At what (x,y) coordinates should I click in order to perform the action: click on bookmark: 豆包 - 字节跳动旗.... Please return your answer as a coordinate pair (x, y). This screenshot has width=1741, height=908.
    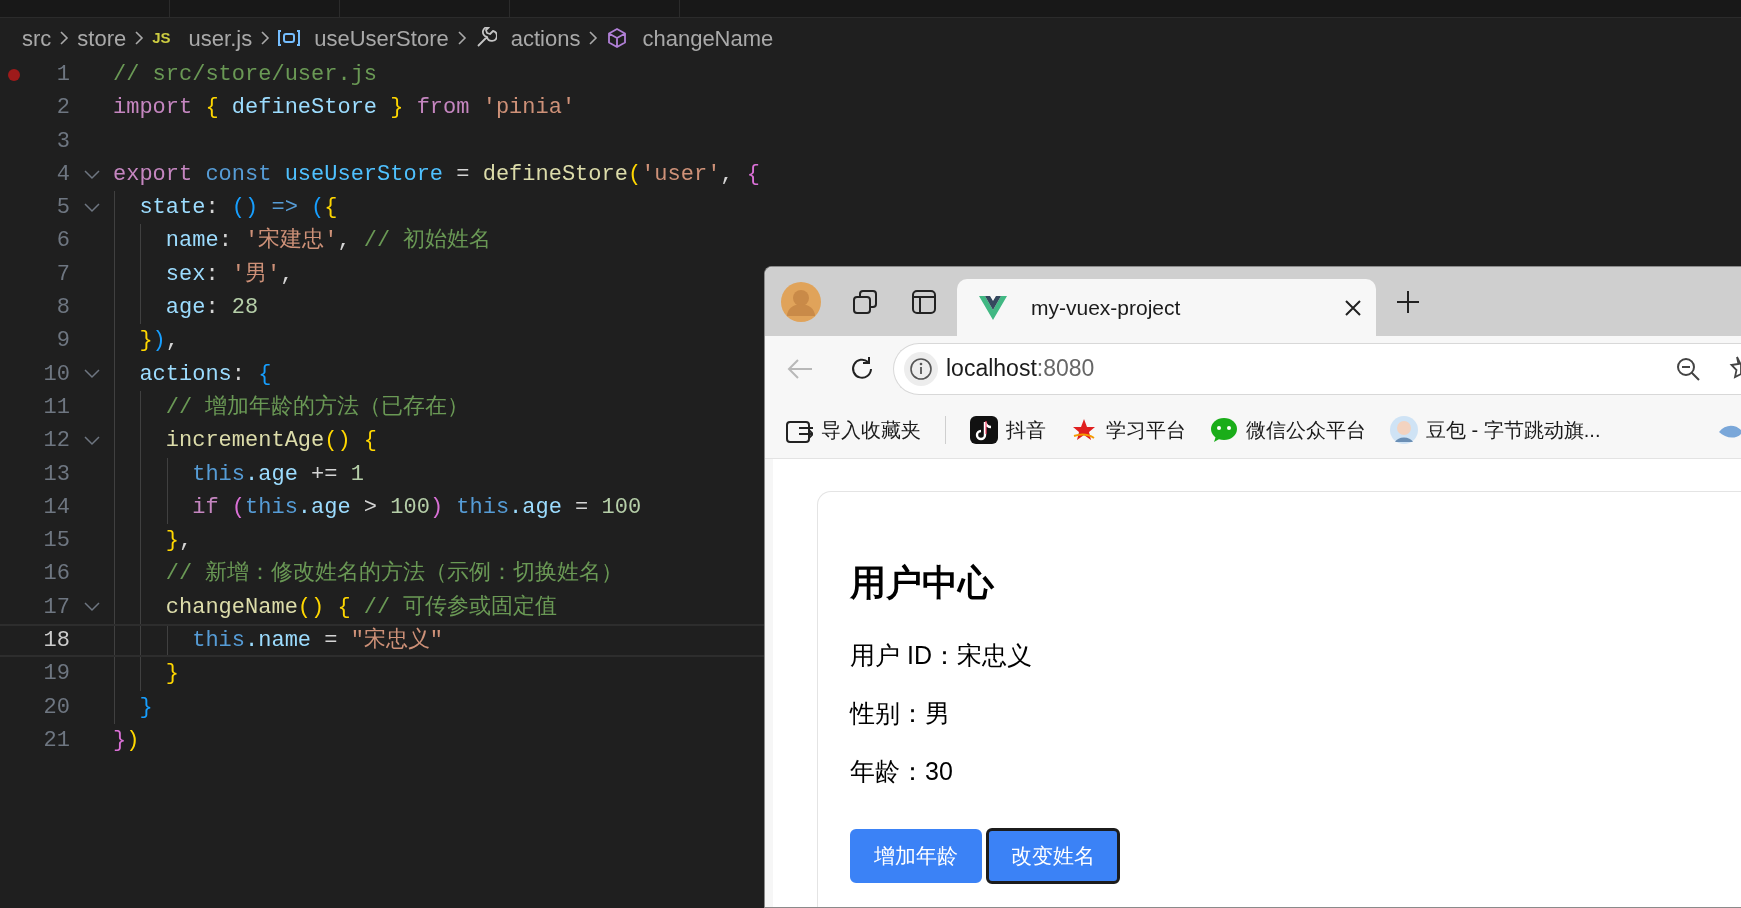
    Looking at the image, I should click on (1495, 429).